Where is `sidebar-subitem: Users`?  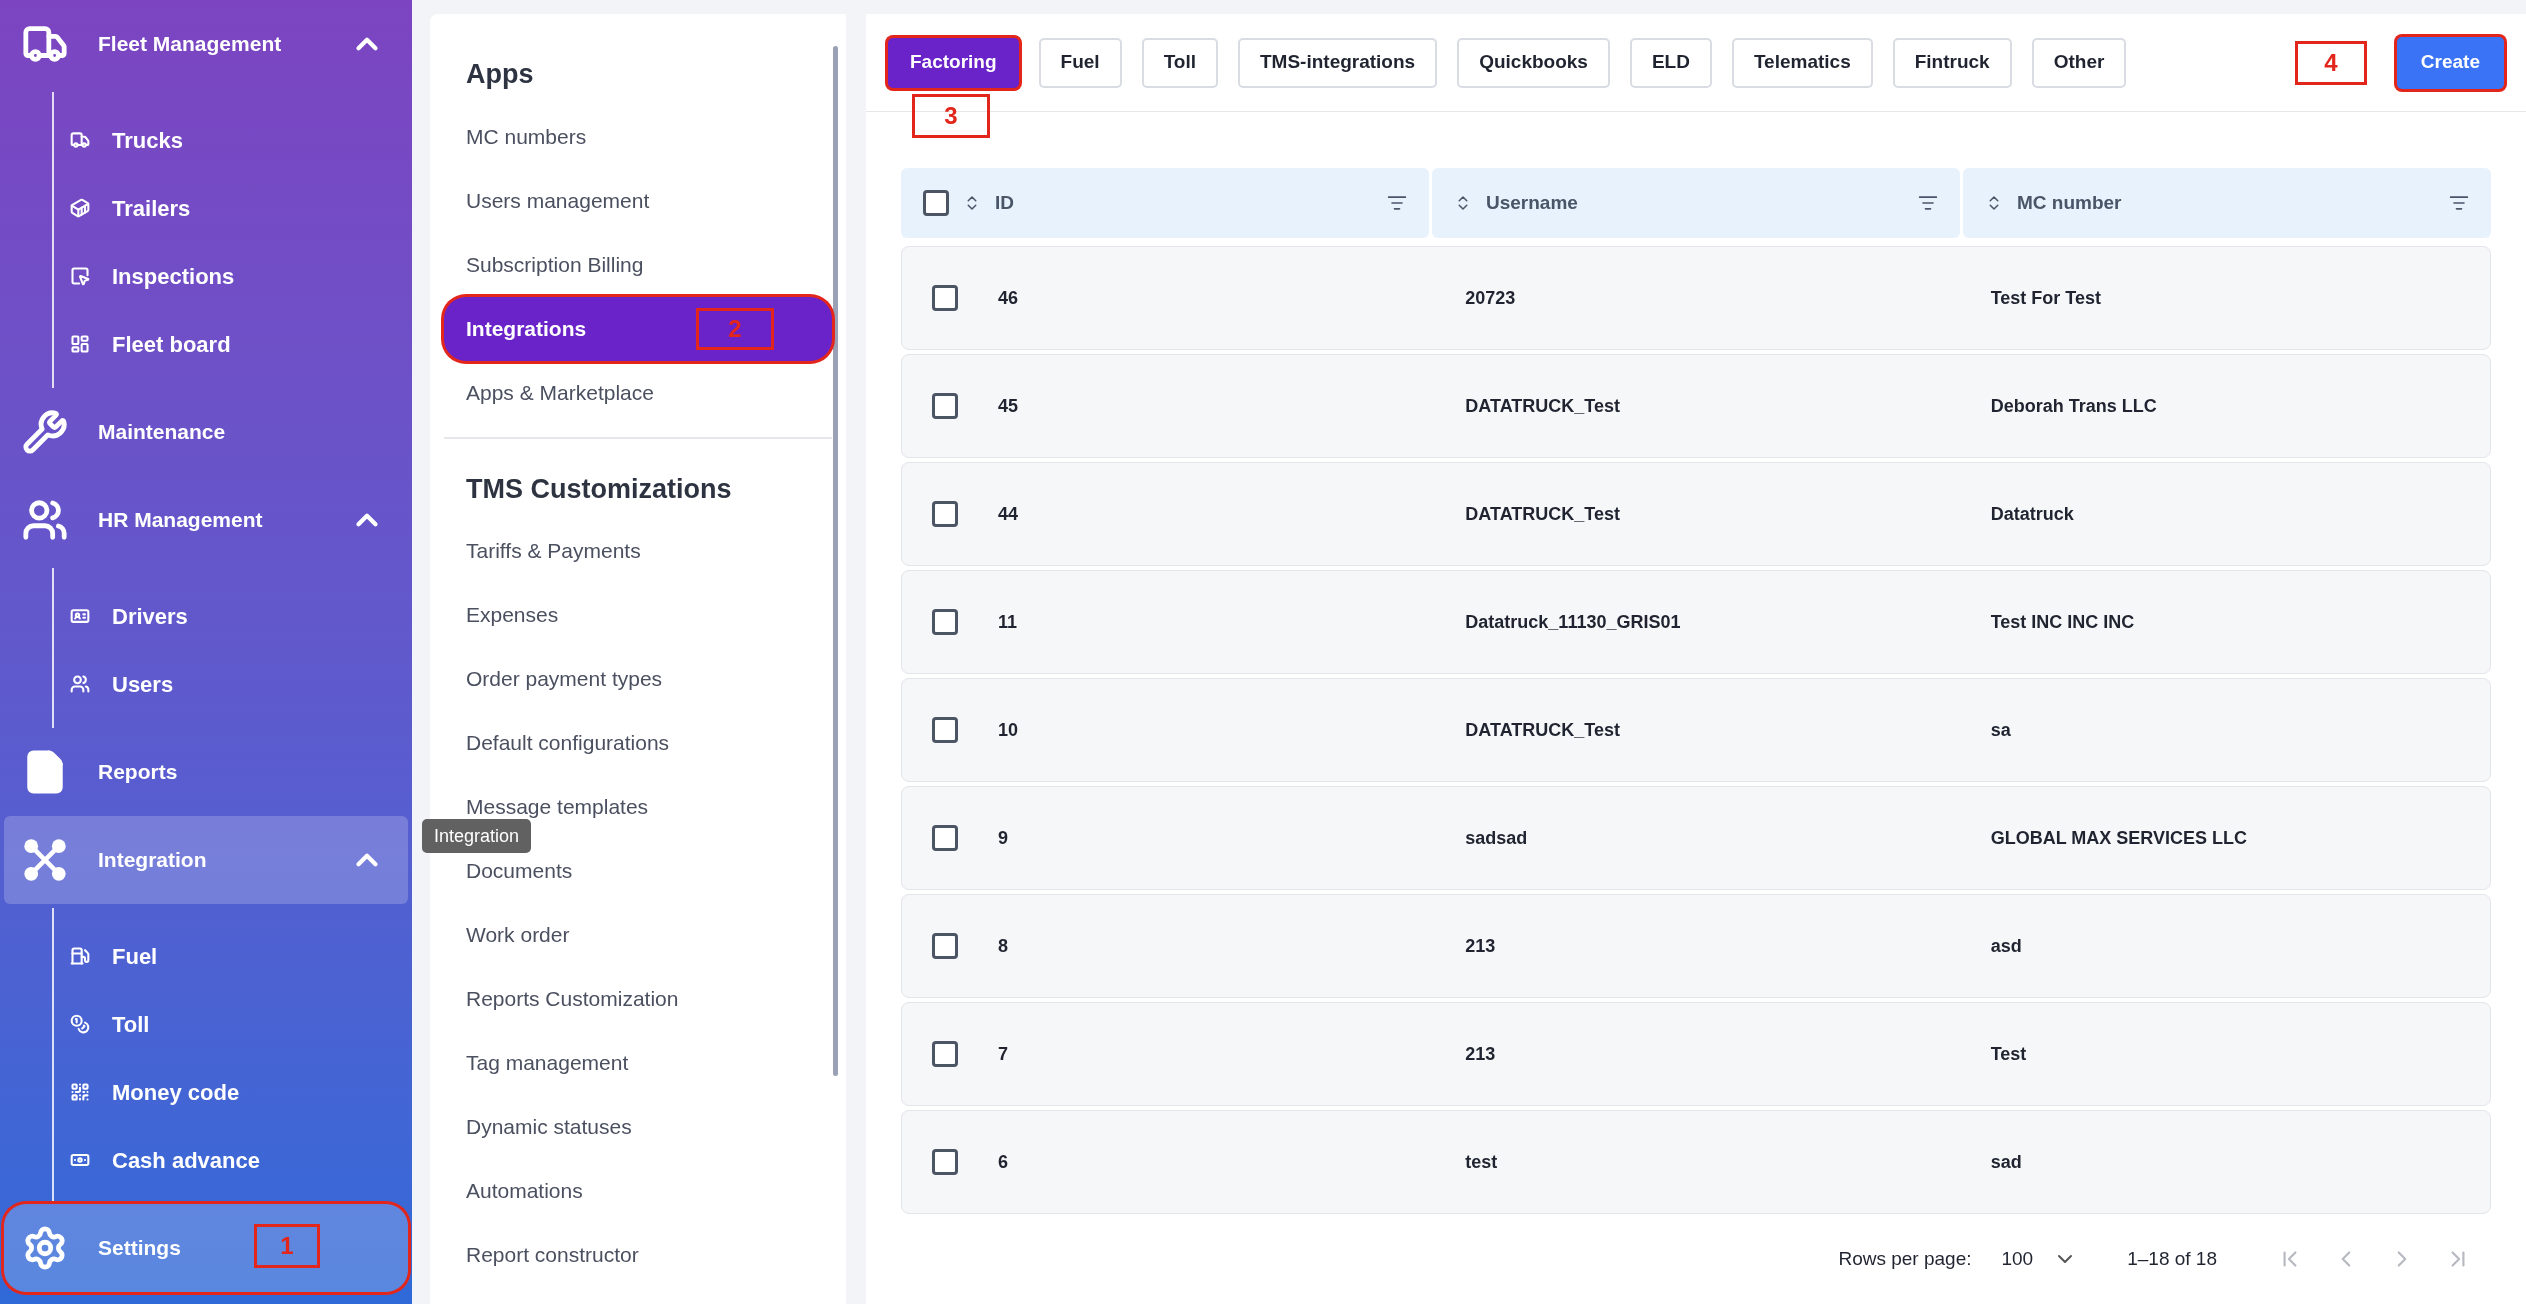
sidebar-subitem: Users is located at coordinates (233, 684).